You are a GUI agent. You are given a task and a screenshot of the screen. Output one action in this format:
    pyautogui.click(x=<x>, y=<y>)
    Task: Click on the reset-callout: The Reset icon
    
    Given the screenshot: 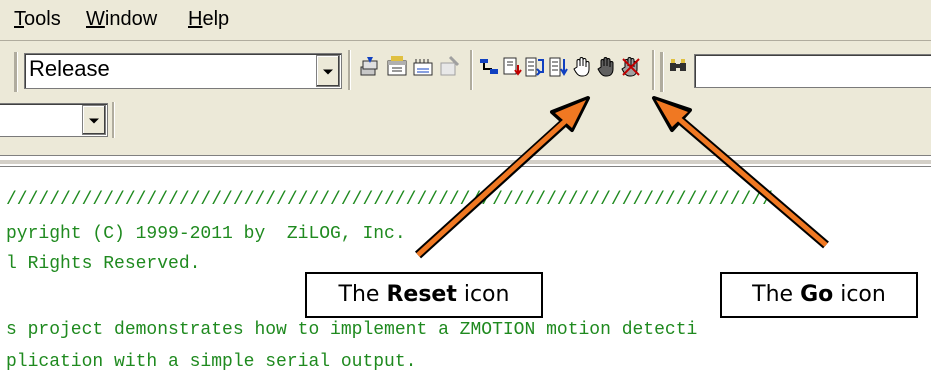 What is the action you would take?
    pyautogui.click(x=424, y=295)
    